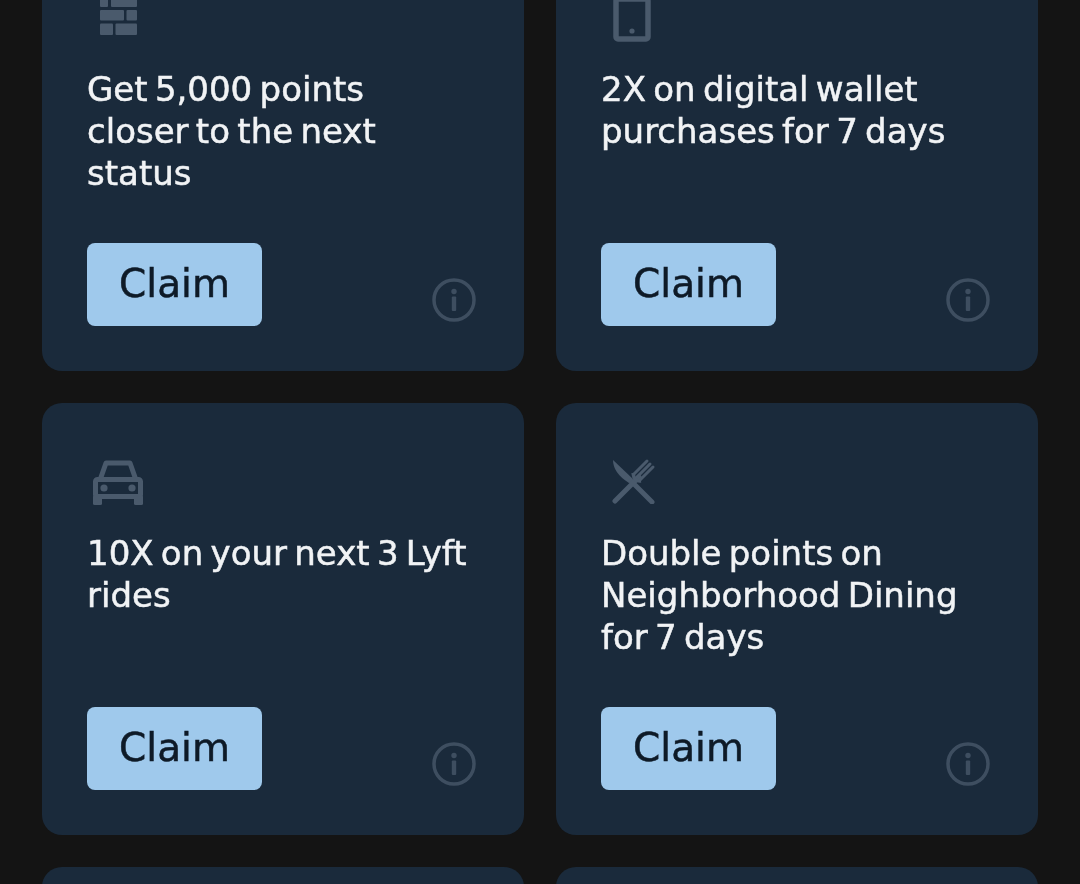 This screenshot has width=1080, height=884. I want to click on car-icon, so click(118, 482).